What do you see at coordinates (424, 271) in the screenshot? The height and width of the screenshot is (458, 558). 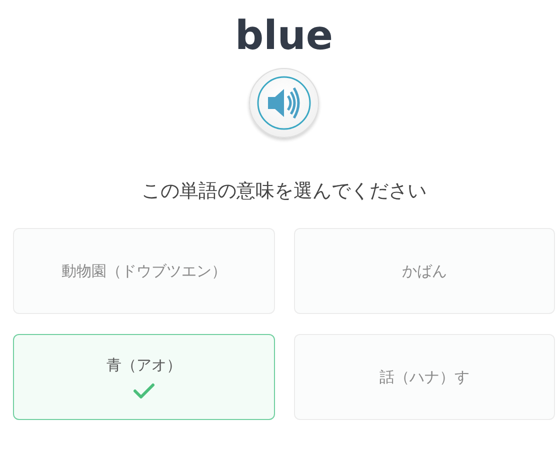 I see `answer-option: かばん` at bounding box center [424, 271].